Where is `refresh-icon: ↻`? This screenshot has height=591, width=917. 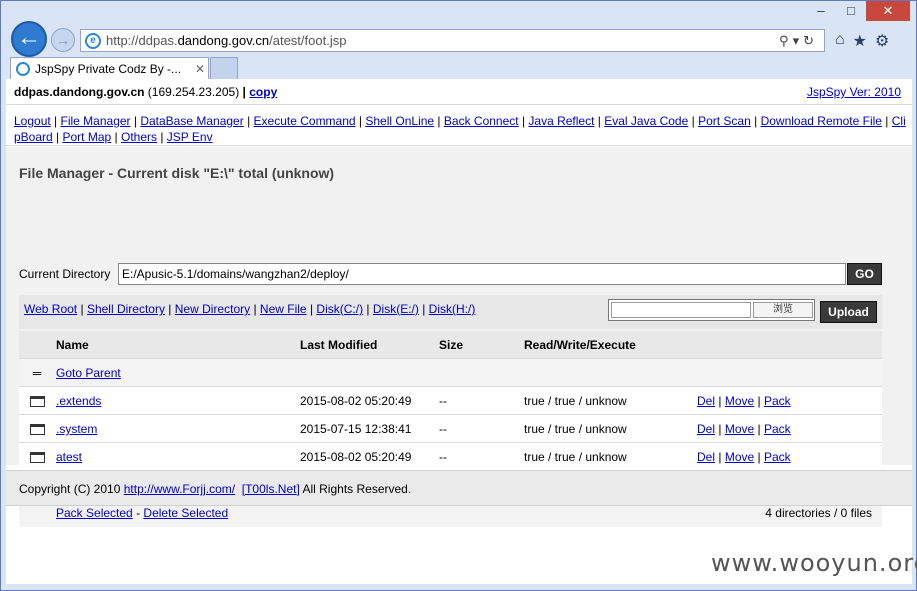 refresh-icon: ↻ is located at coordinates (810, 40).